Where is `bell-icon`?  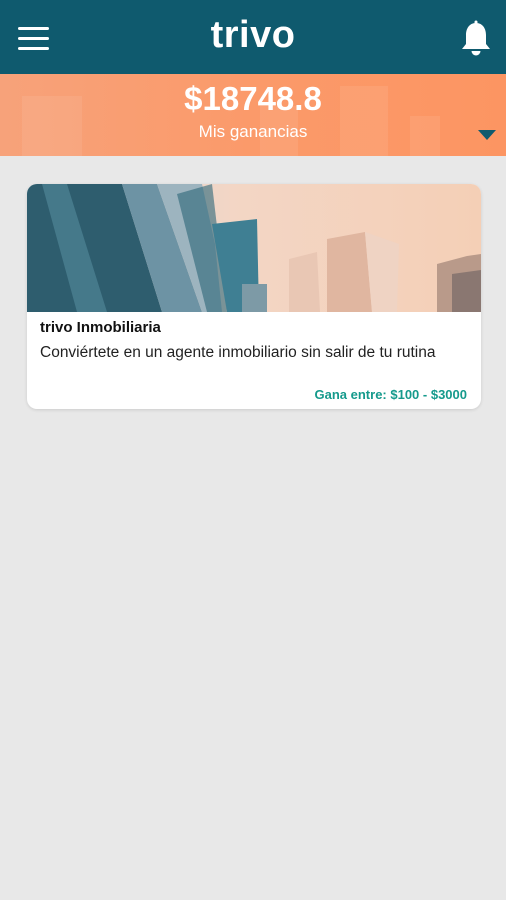 bell-icon is located at coordinates (476, 39).